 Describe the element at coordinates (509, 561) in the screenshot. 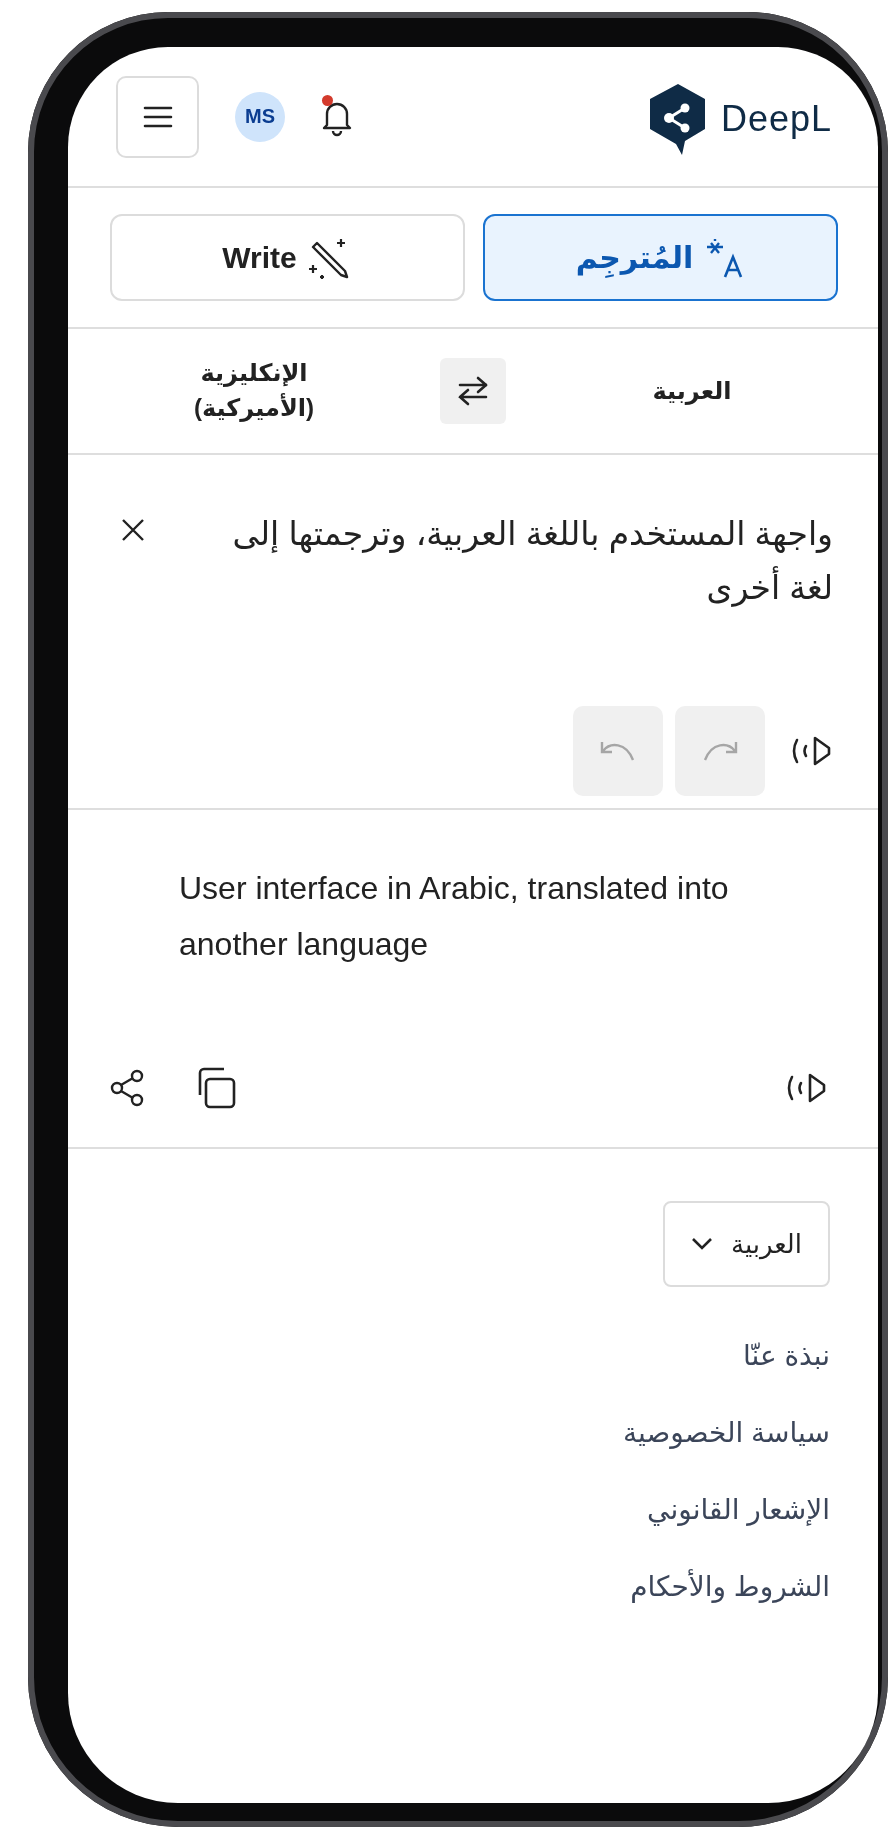

I see `source-text: واجهة المستخدم باللغة العربية، وترجمتها إلى لغة أخرى` at that location.